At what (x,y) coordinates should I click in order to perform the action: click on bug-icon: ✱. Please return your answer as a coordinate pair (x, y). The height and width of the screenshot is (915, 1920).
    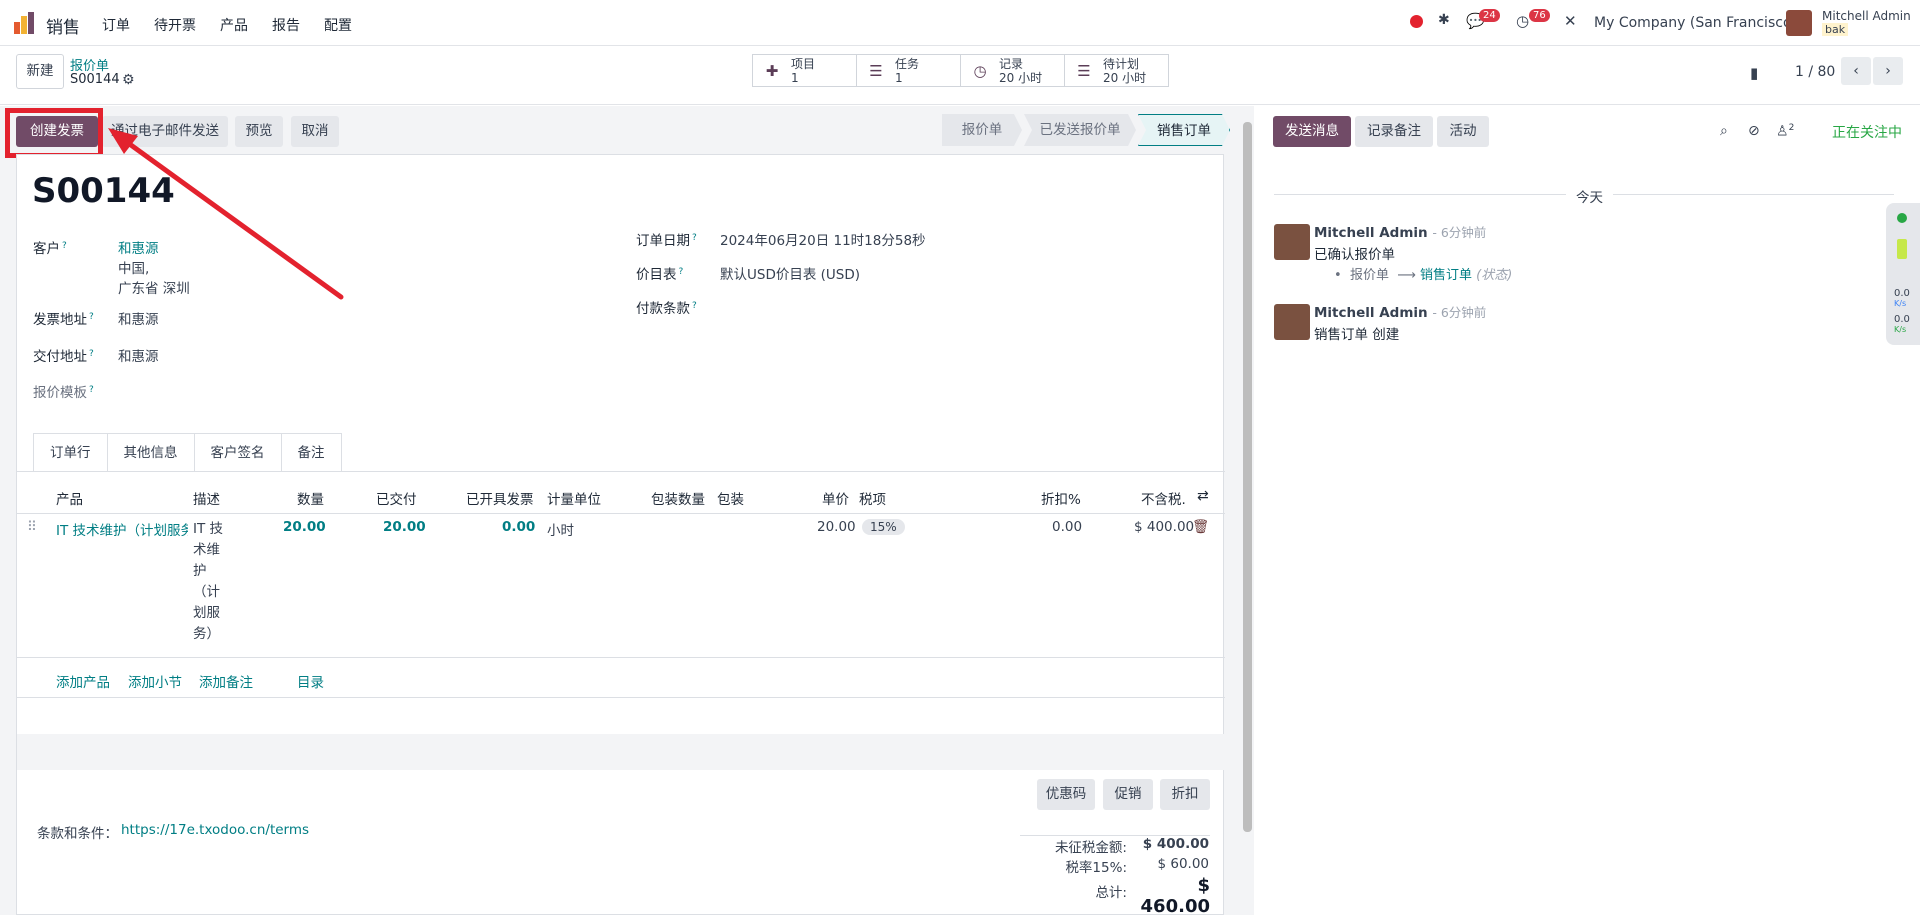
    Looking at the image, I should click on (1444, 20).